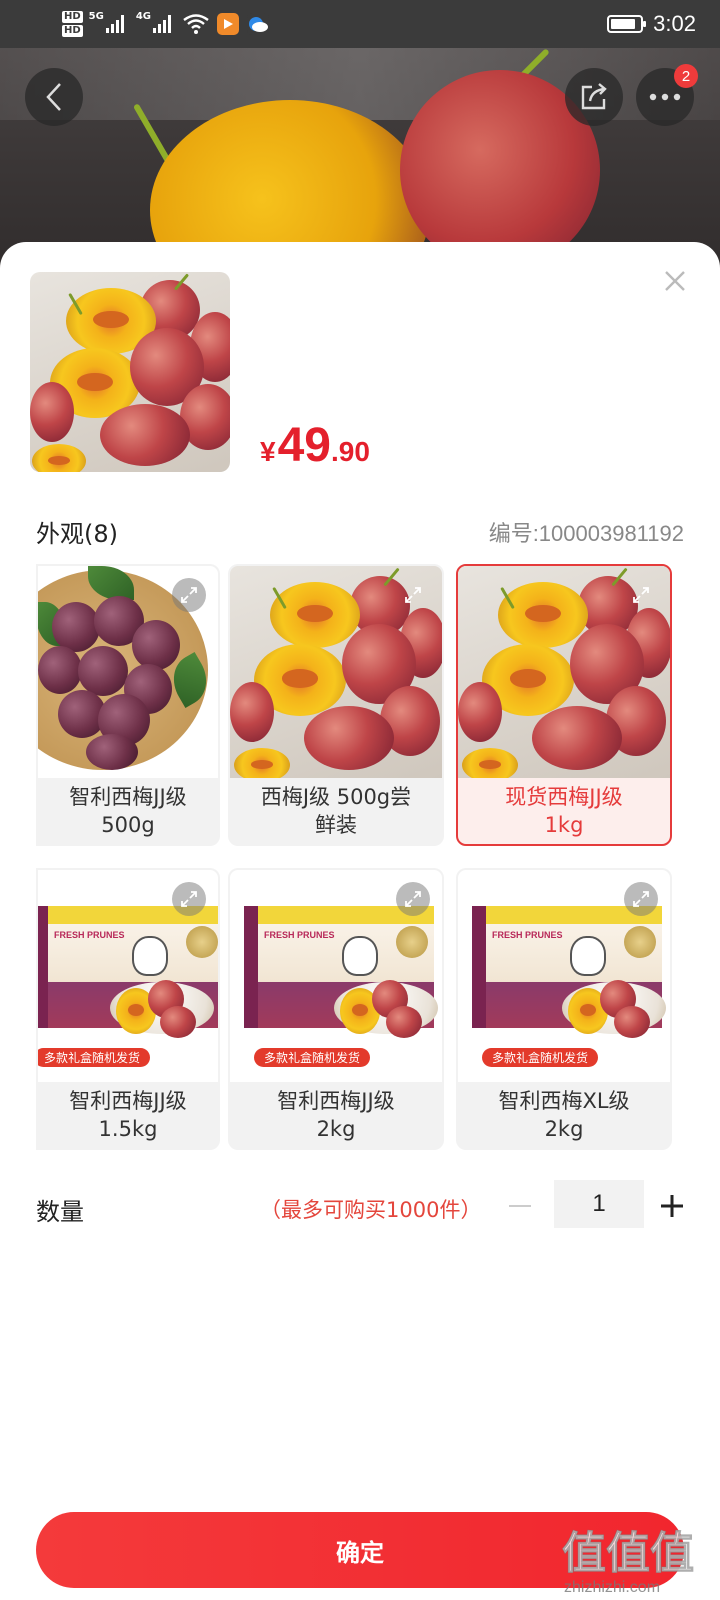  I want to click on signal-icon, so click(115, 24).